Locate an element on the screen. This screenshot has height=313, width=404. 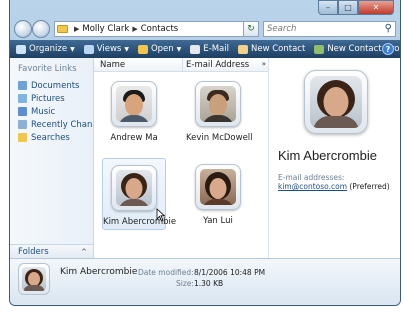
new-contact-group-icon is located at coordinates (319, 49).